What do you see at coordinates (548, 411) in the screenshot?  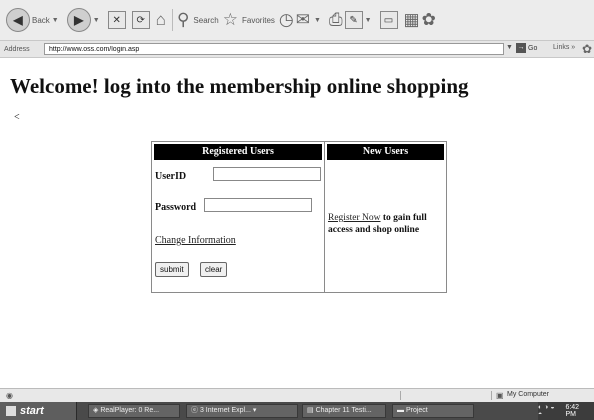 I see `tray-icons: ◐ ◑ ◒ ◓` at bounding box center [548, 411].